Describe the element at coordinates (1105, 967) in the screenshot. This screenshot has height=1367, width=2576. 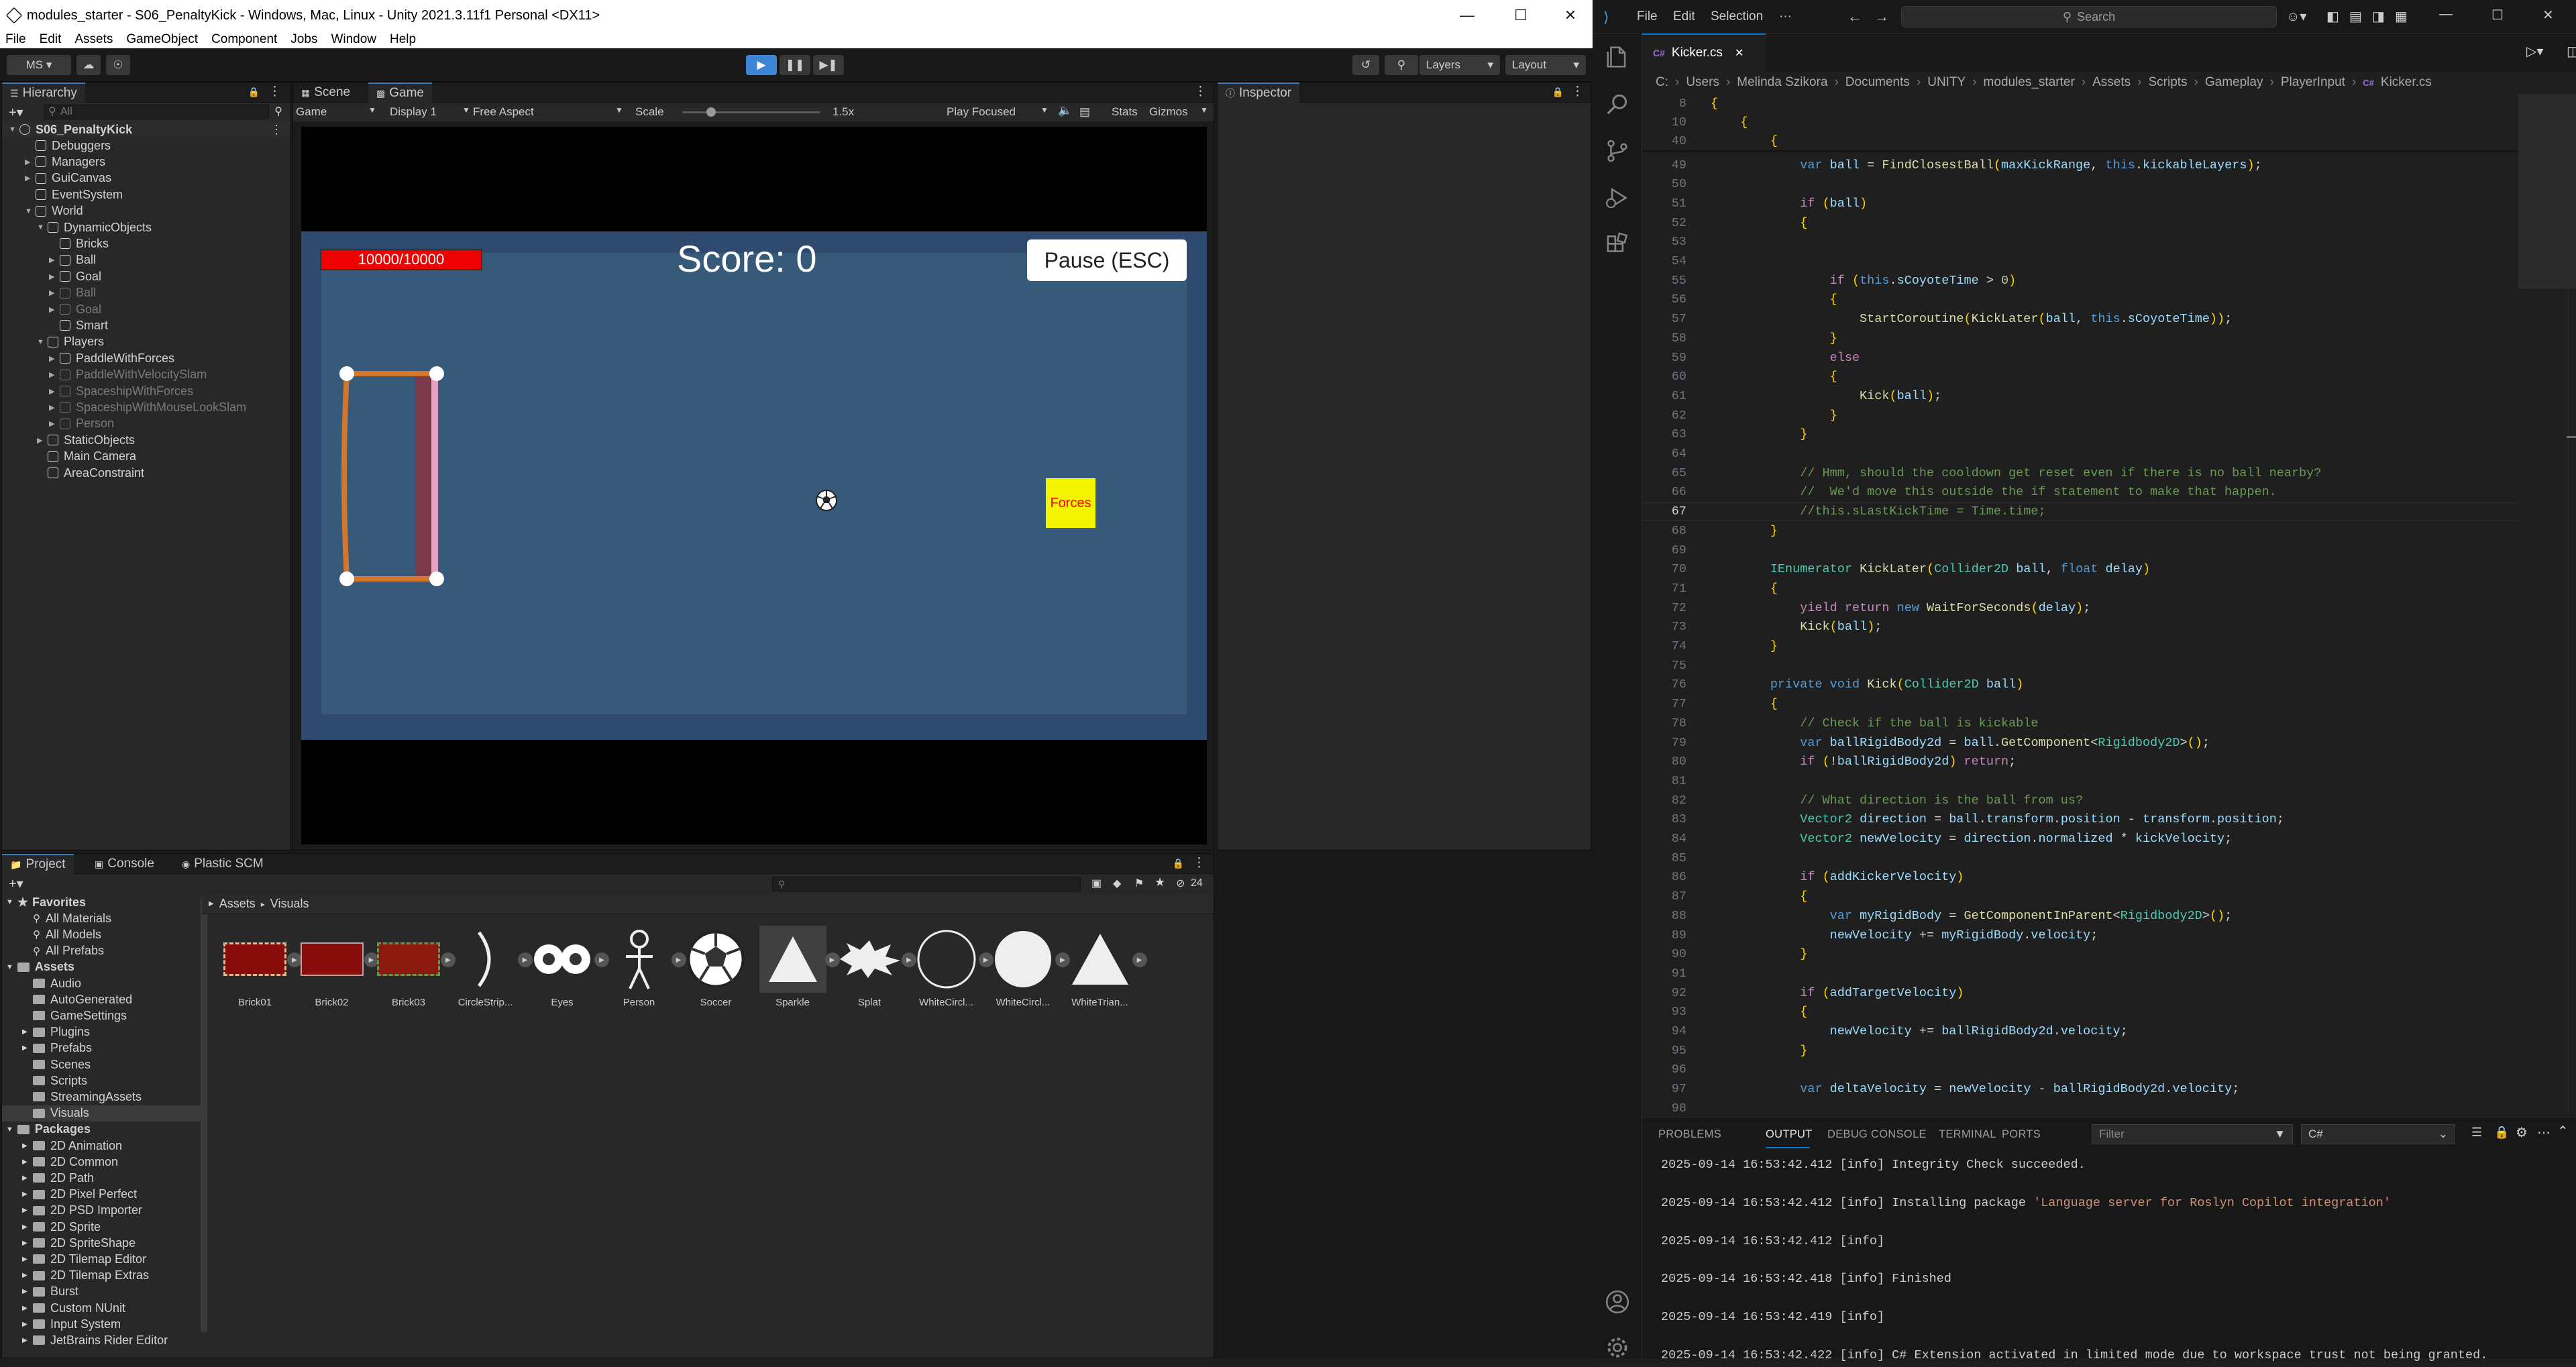
I see `asset-tile: WhiteTrian... ▶` at that location.